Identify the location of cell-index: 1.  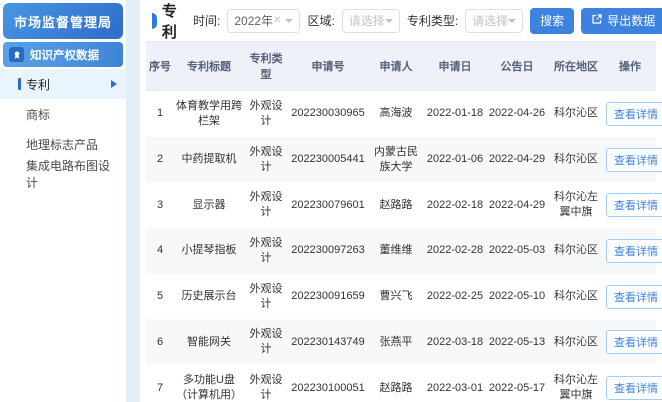
(160, 113).